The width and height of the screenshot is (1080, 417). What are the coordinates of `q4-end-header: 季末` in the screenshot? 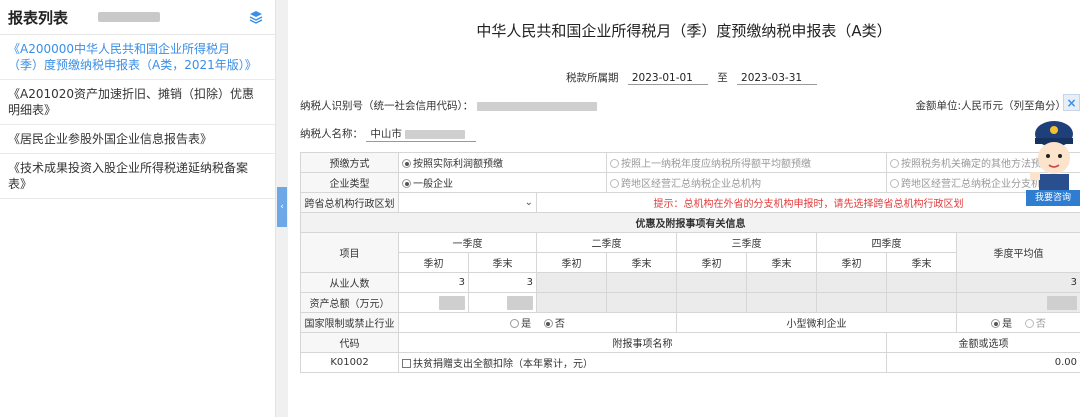 It's located at (921, 262).